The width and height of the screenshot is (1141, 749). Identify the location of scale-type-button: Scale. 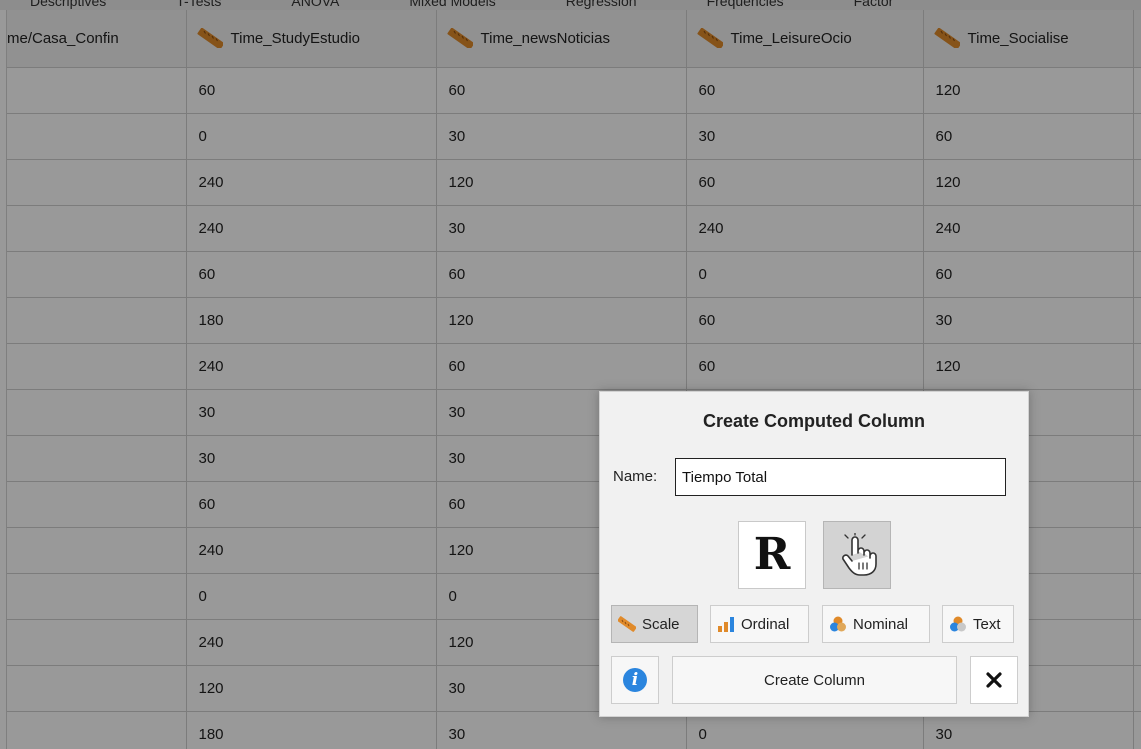
(654, 624).